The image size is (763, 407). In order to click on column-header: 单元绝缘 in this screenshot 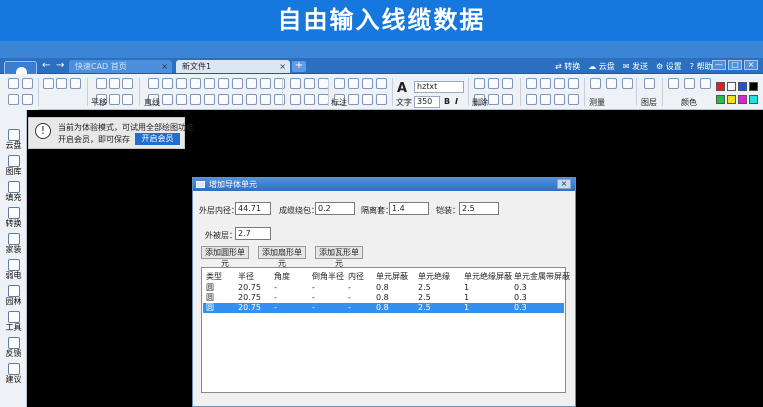, I will do `click(434, 276)`.